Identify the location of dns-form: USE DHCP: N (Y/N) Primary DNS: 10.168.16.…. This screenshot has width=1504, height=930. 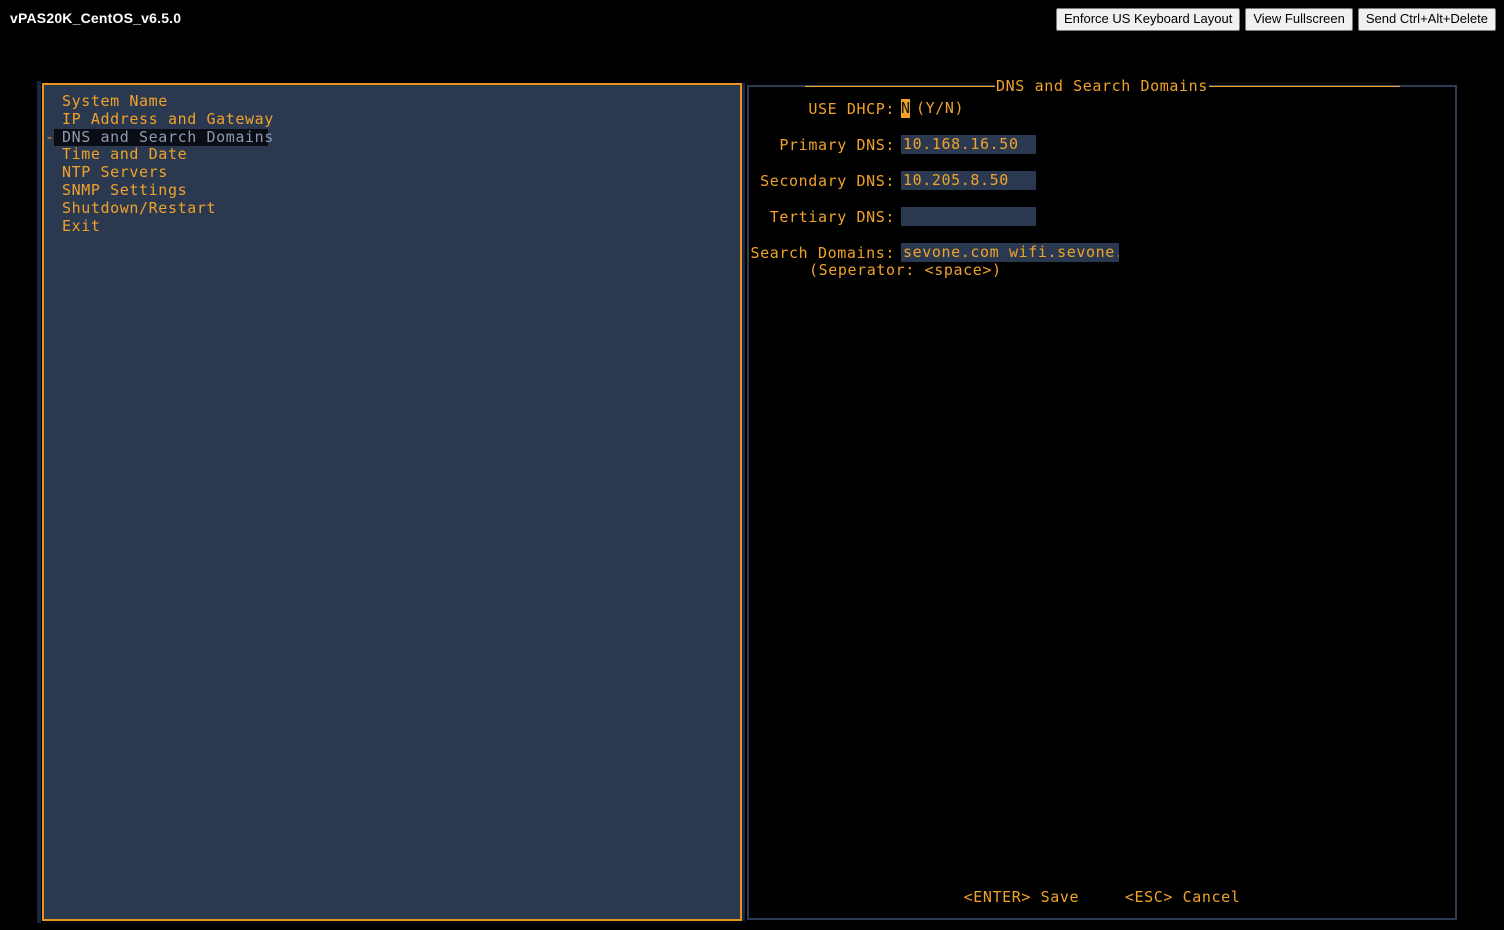
(1102, 189).